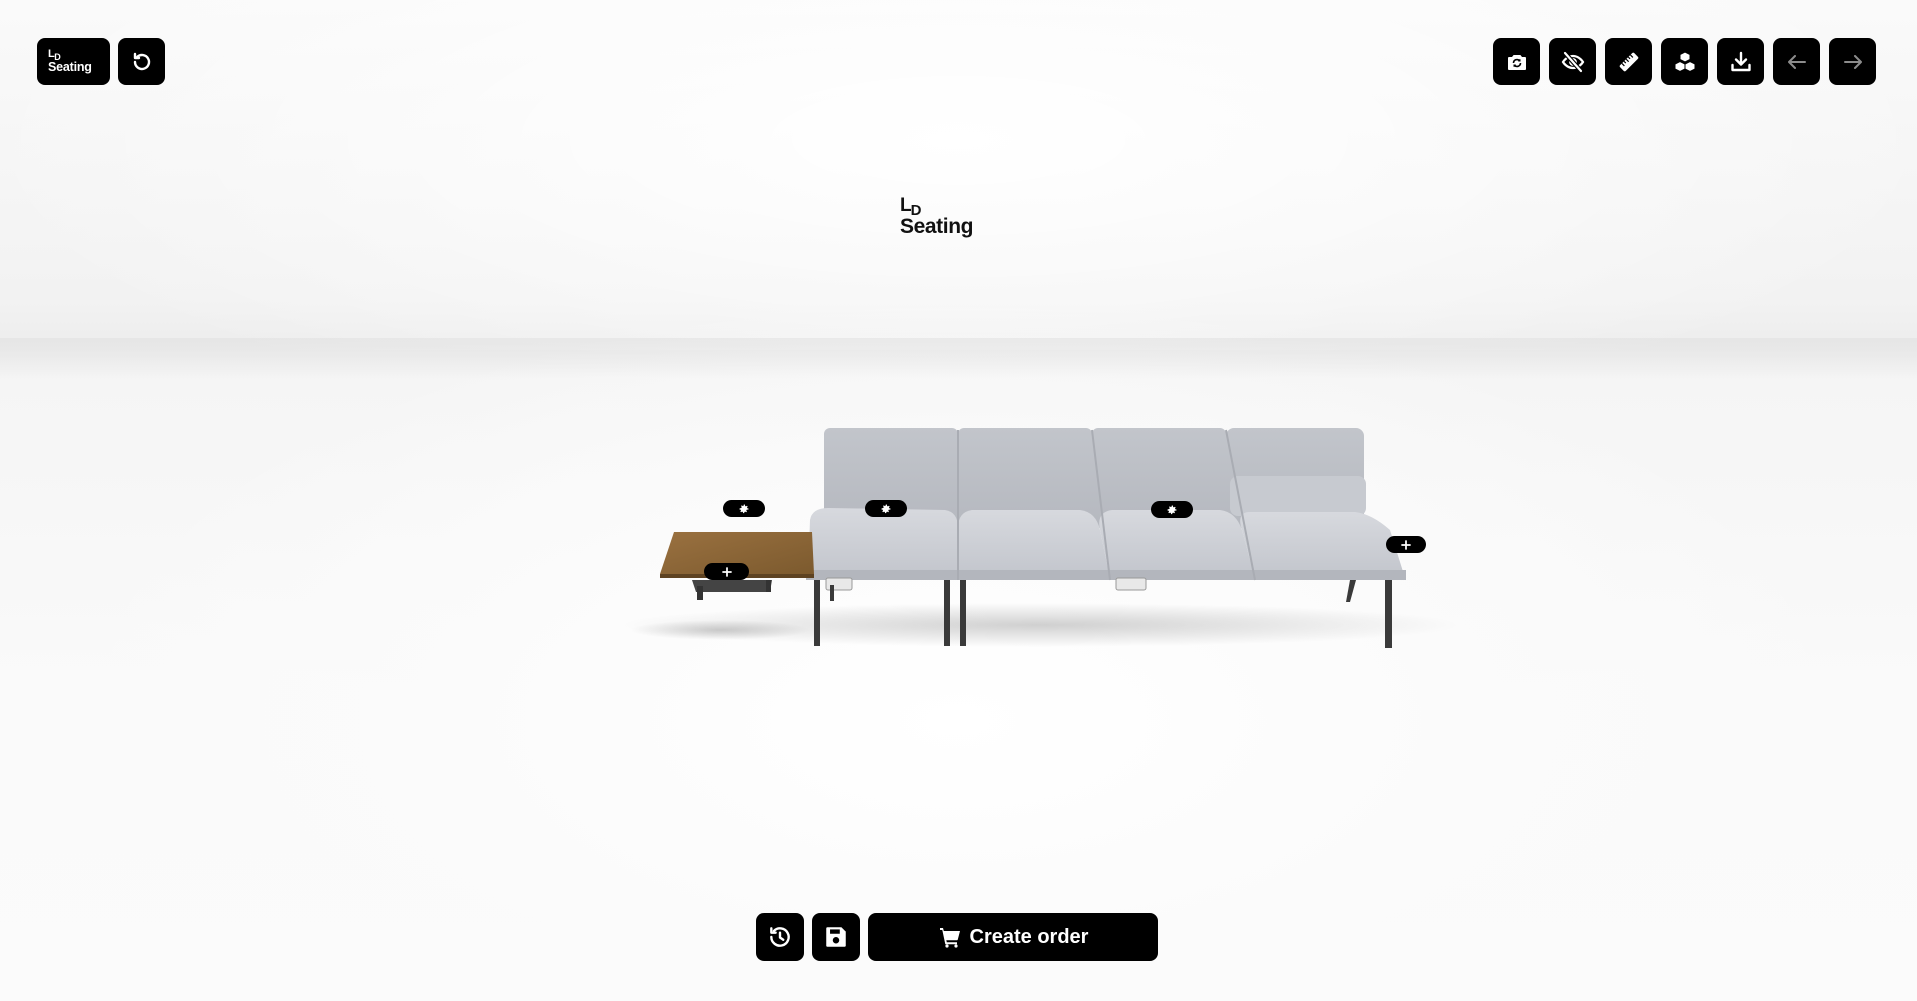  I want to click on history-icon, so click(780, 937).